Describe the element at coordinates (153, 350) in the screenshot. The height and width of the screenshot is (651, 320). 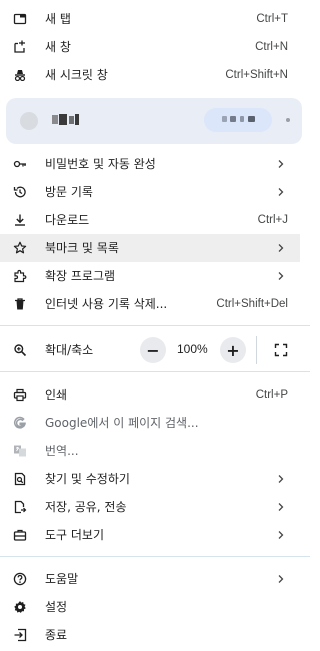
I see `zoom-out-button: −` at that location.